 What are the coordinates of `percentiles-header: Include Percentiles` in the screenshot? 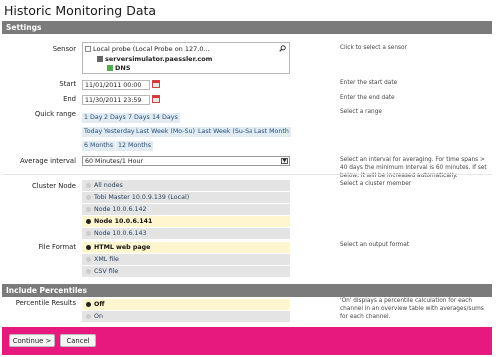 It's located at (247, 290).